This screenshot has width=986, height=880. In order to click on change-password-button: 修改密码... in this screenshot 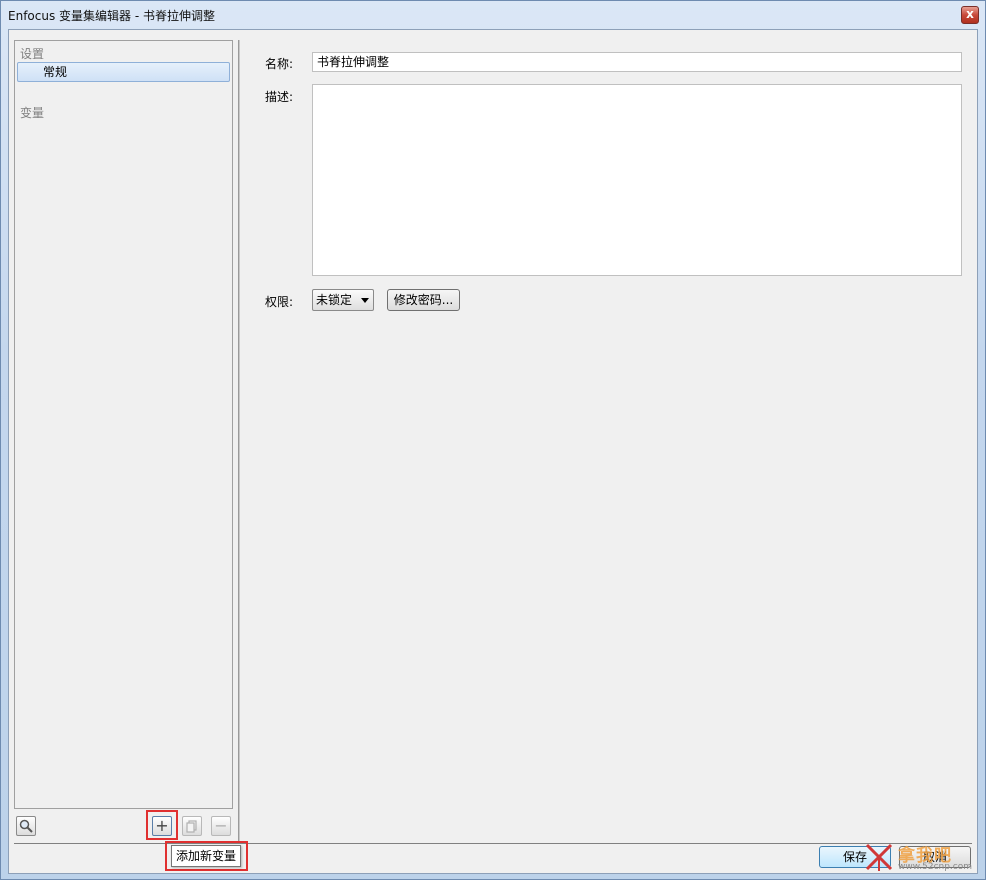, I will do `click(423, 300)`.